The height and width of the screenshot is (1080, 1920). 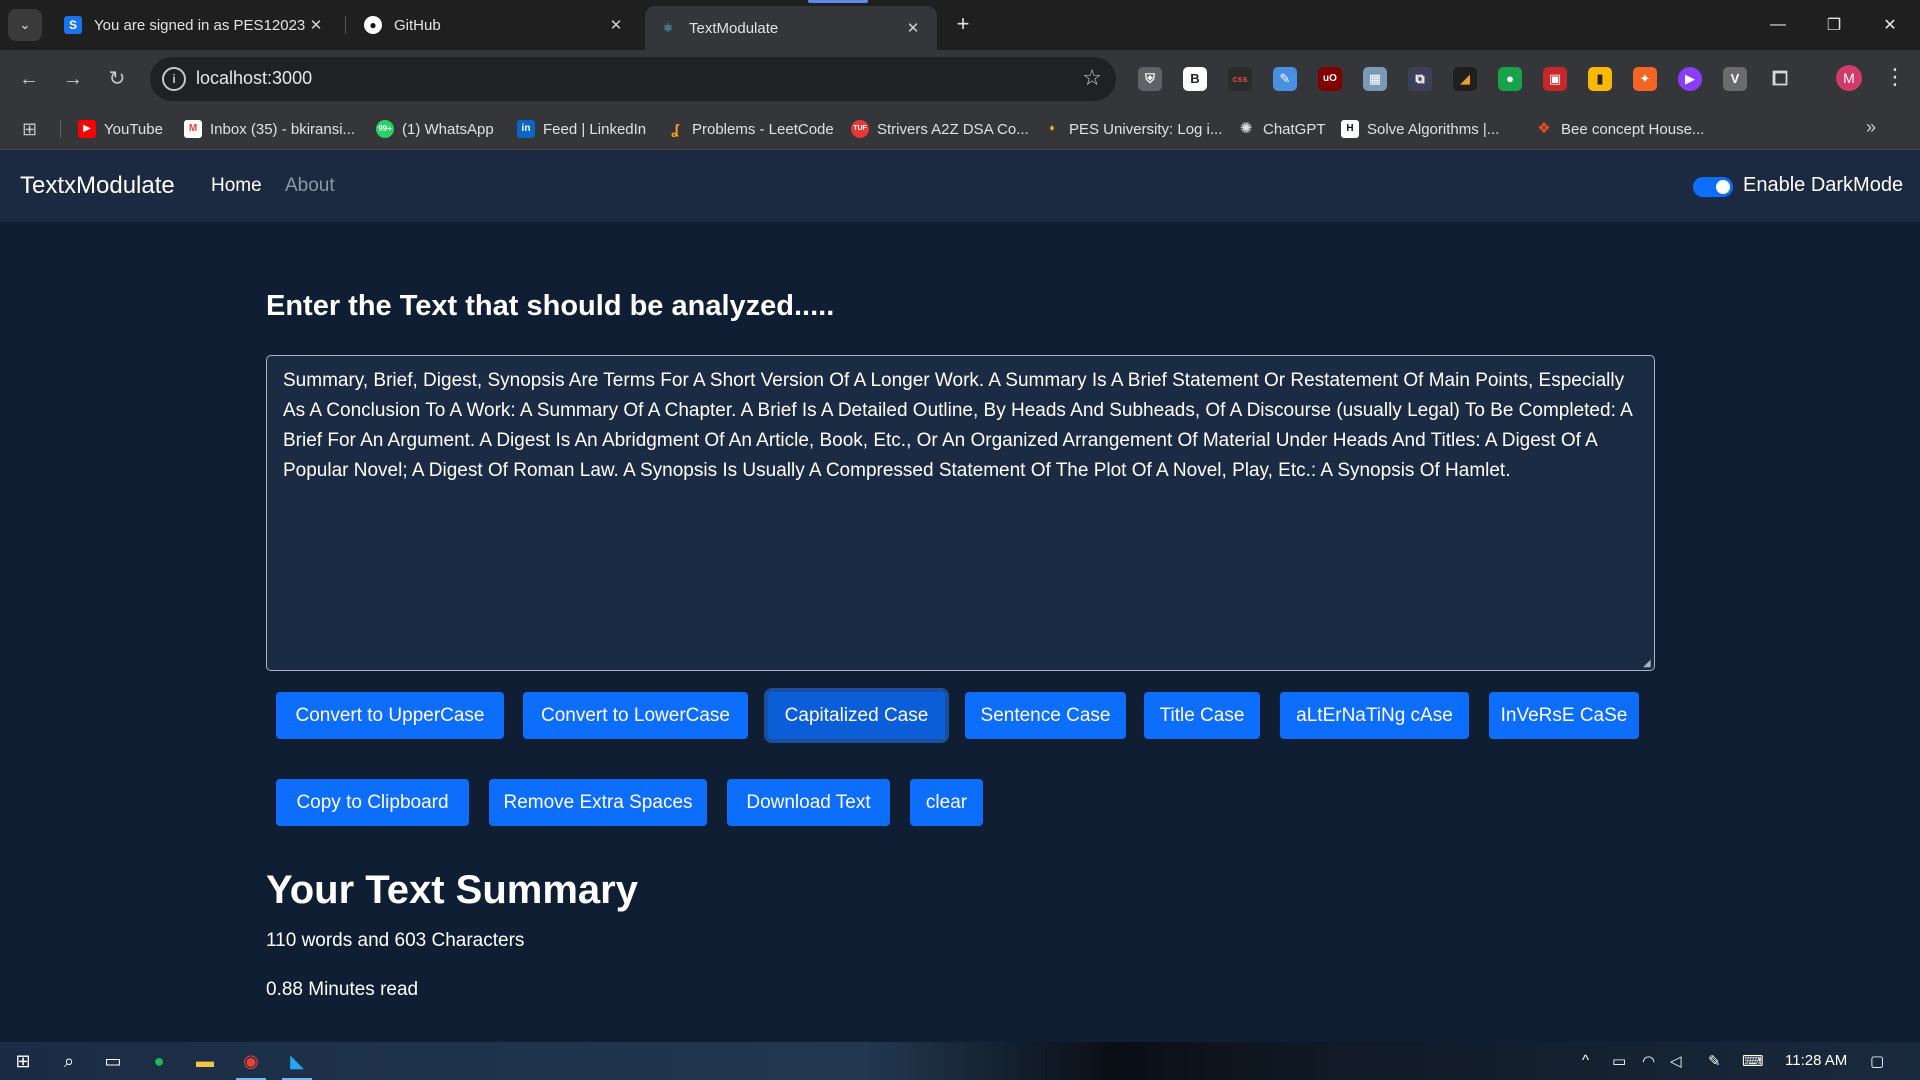 I want to click on clear-button: clear, so click(x=946, y=802).